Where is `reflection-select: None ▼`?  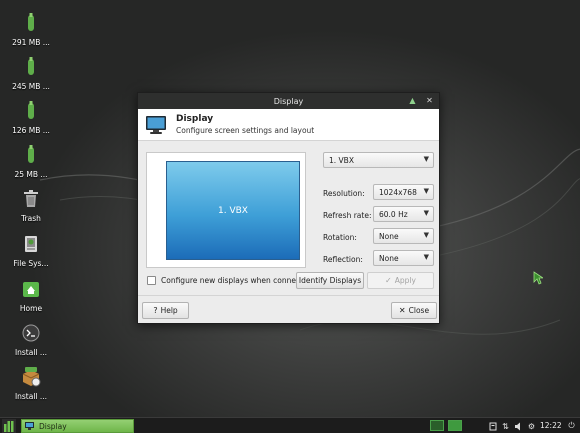 reflection-select: None ▼ is located at coordinates (403, 258).